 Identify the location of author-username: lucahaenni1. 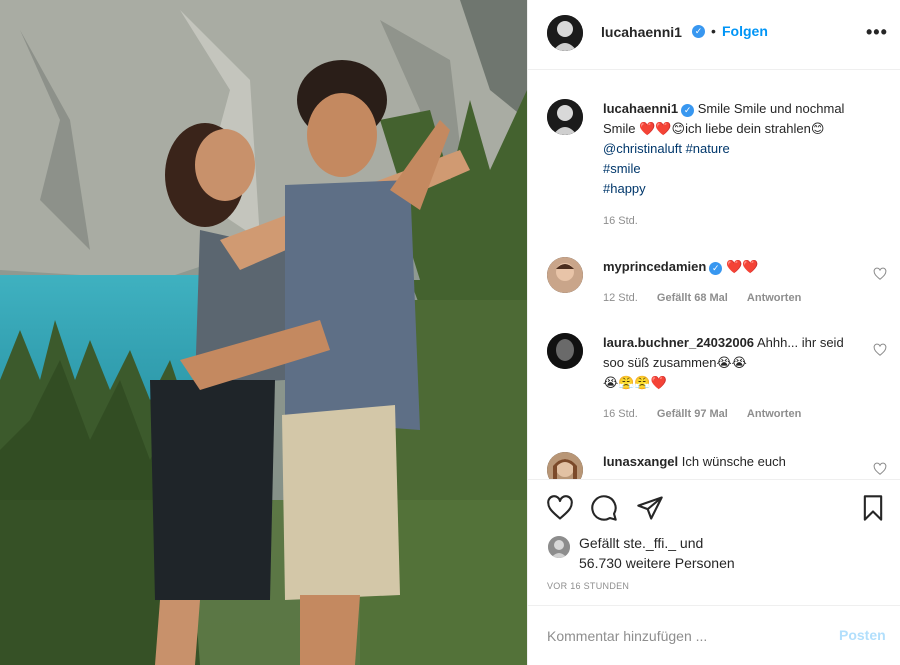
(641, 32).